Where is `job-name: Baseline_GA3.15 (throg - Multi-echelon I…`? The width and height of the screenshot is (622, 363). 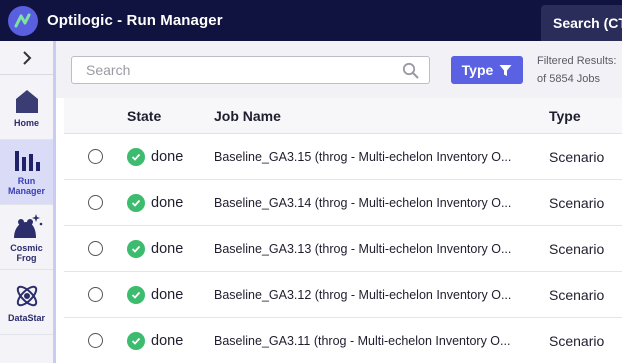 job-name: Baseline_GA3.15 (throg - Multi-echelon I… is located at coordinates (363, 156).